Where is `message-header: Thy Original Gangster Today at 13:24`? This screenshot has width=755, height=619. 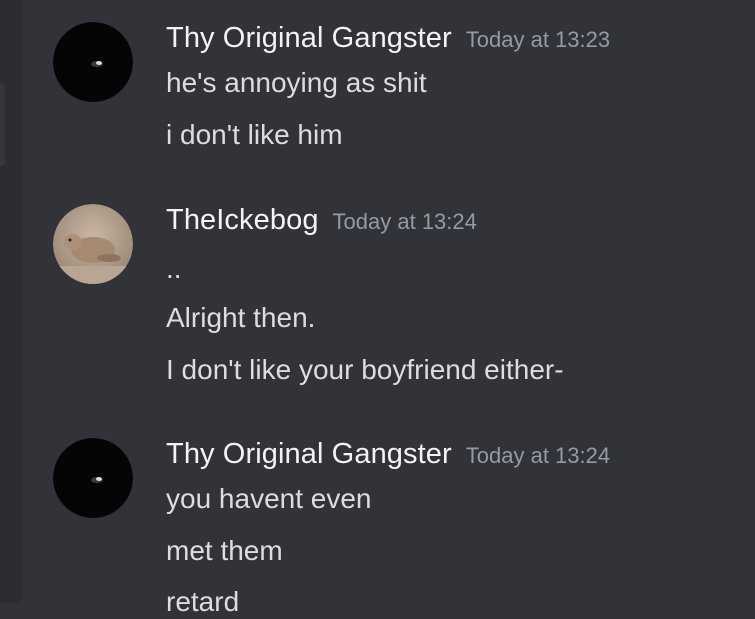 message-header: Thy Original Gangster Today at 13:24 is located at coordinates (388, 454).